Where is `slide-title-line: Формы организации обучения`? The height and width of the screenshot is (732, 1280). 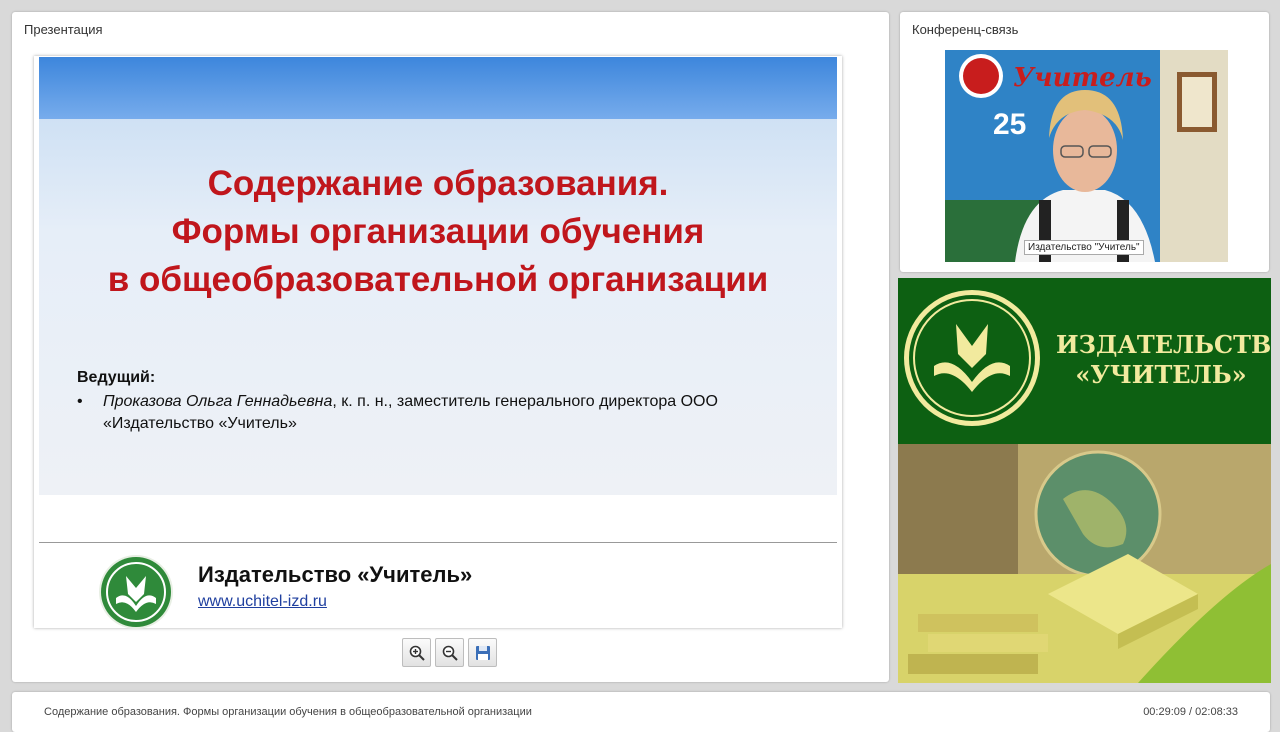
slide-title-line: Формы организации обучения is located at coordinates (438, 231).